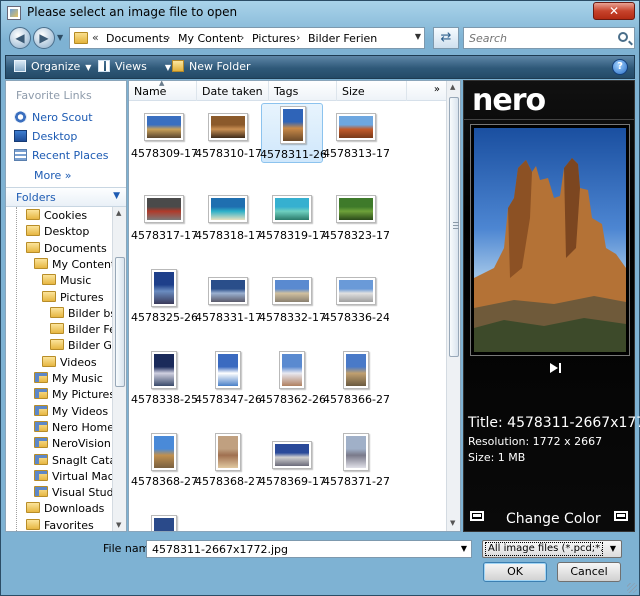 Image resolution: width=640 pixels, height=596 pixels. I want to click on more-favorites-link: More », so click(53, 175).